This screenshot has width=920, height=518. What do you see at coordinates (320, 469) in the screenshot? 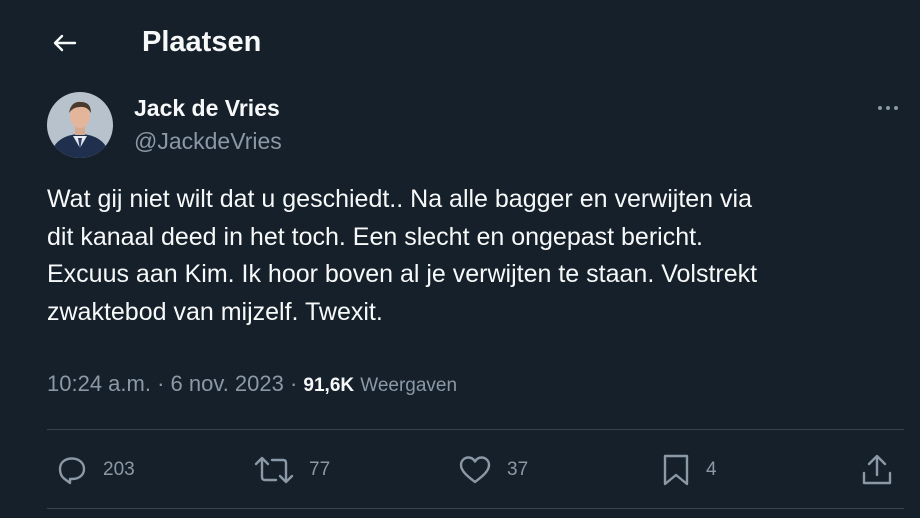
I see `retweet-count: 77` at bounding box center [320, 469].